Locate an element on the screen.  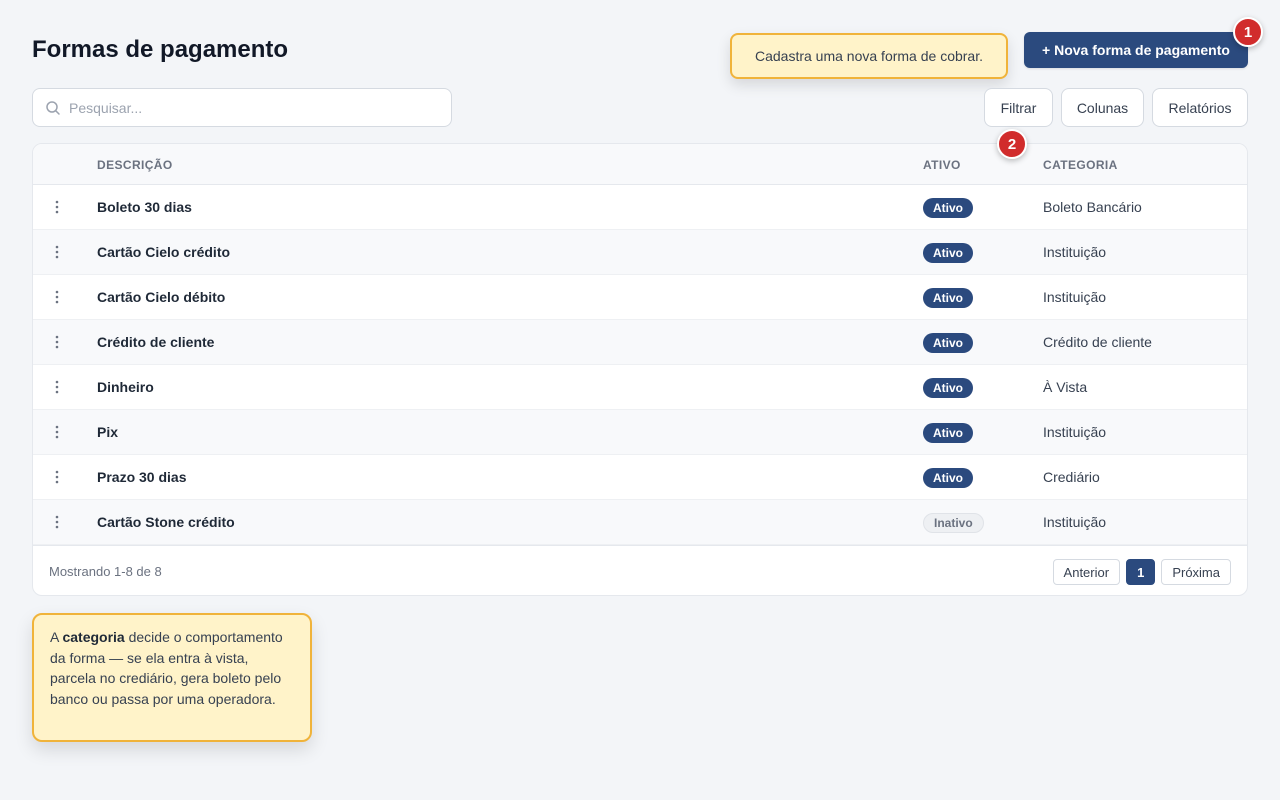
table-footer: Mostrando 1-8 de 8 Anterior 1 Próxima is located at coordinates (640, 570).